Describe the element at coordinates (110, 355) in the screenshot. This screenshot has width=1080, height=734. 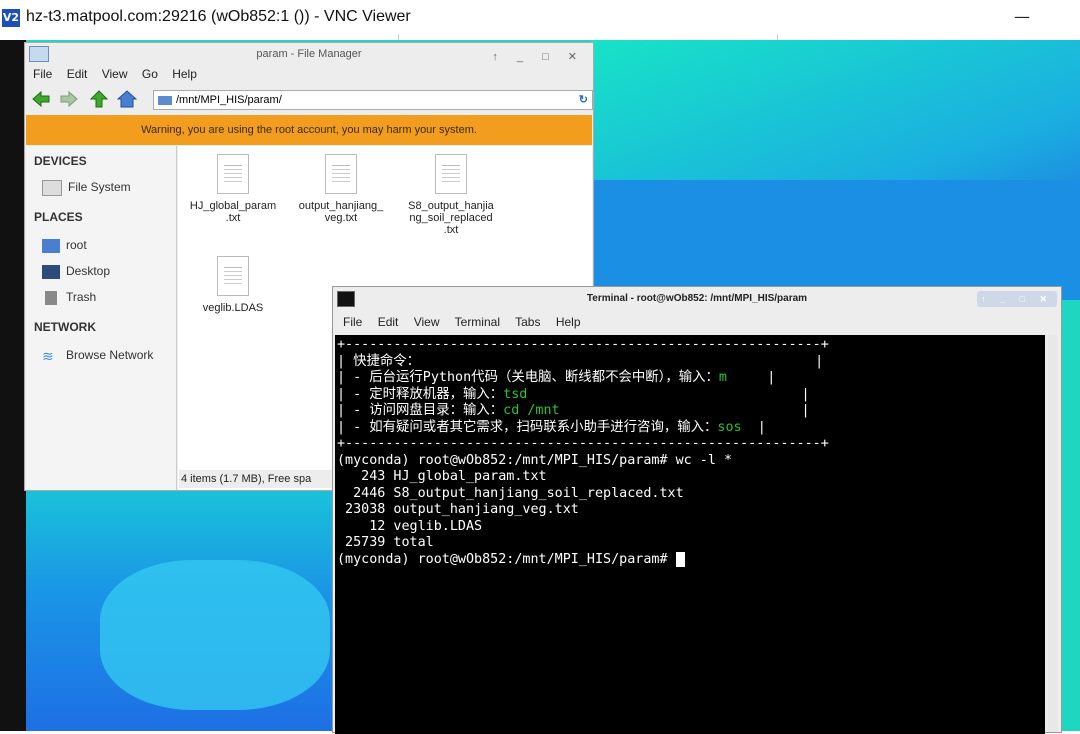
I see `sidebar-item-label: Browse Network` at that location.